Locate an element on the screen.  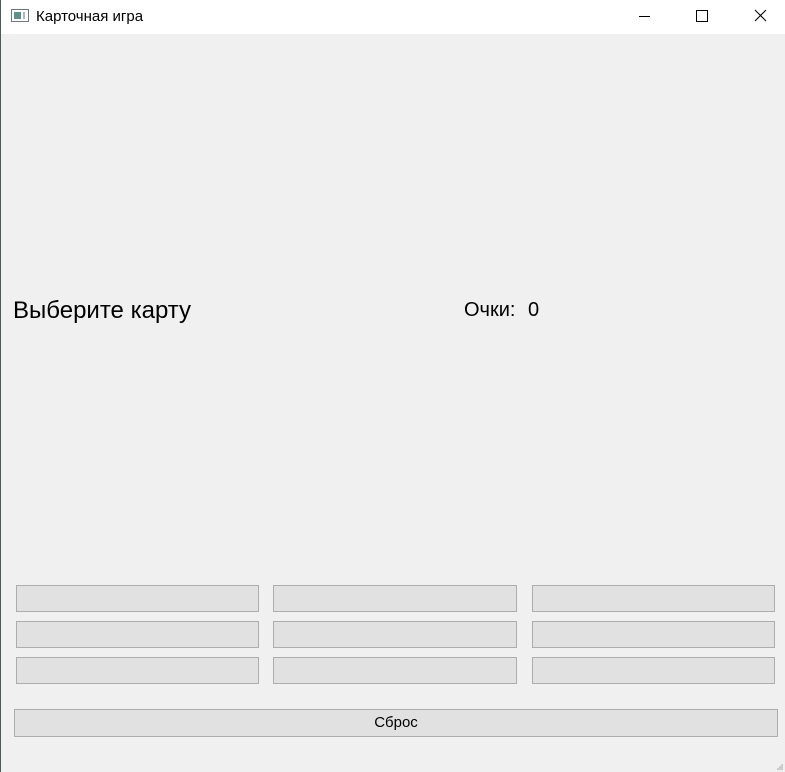
minimize-icon is located at coordinates (644, 16).